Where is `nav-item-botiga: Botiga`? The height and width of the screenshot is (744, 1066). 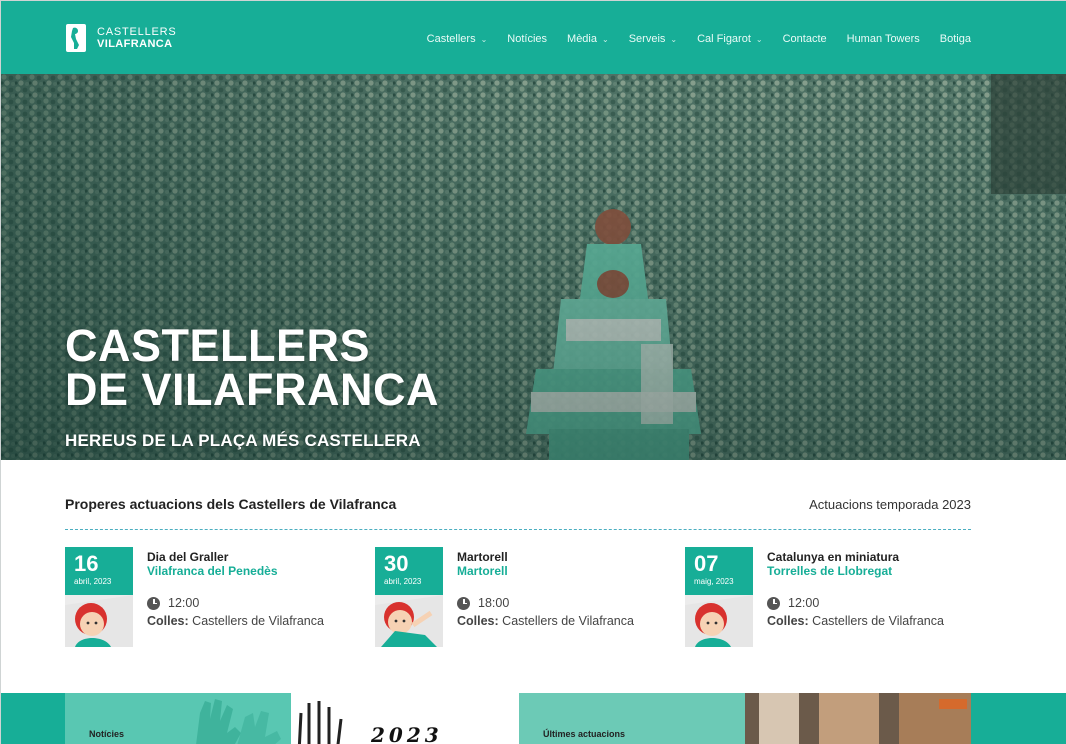
nav-item-botiga: Botiga is located at coordinates (955, 39).